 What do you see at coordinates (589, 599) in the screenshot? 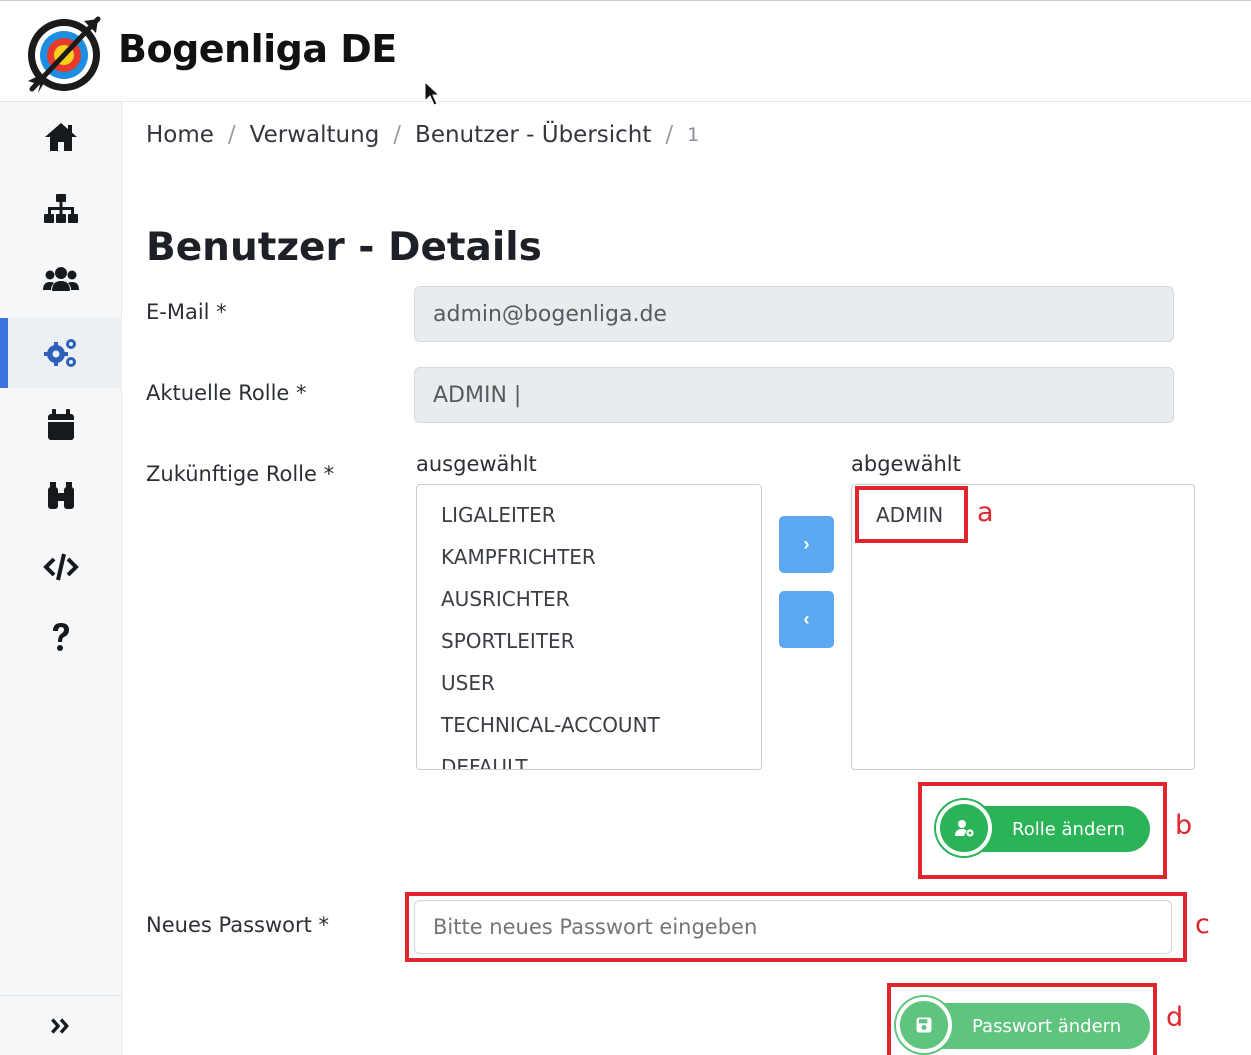
I see `list-item: AUSRICHTER` at bounding box center [589, 599].